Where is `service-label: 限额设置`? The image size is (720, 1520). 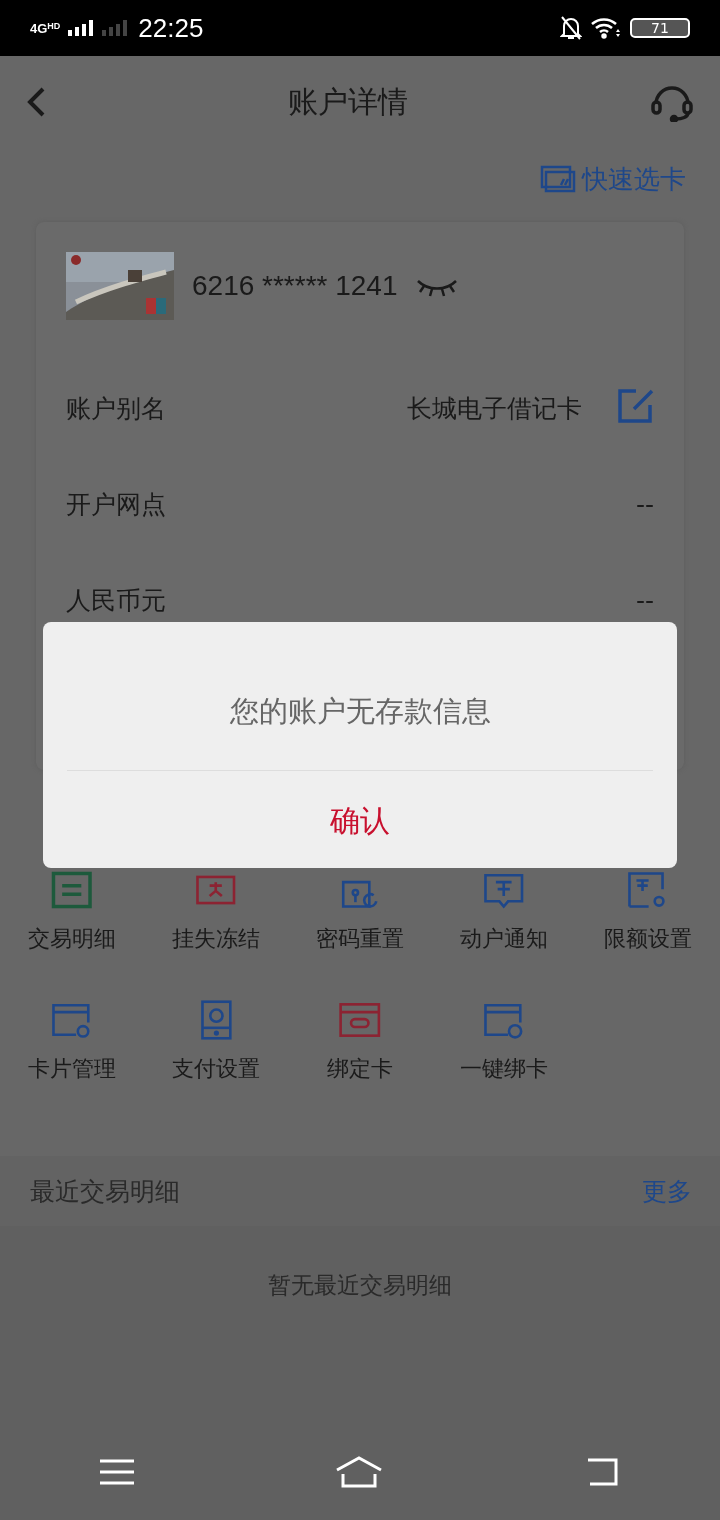 service-label: 限额设置 is located at coordinates (648, 939).